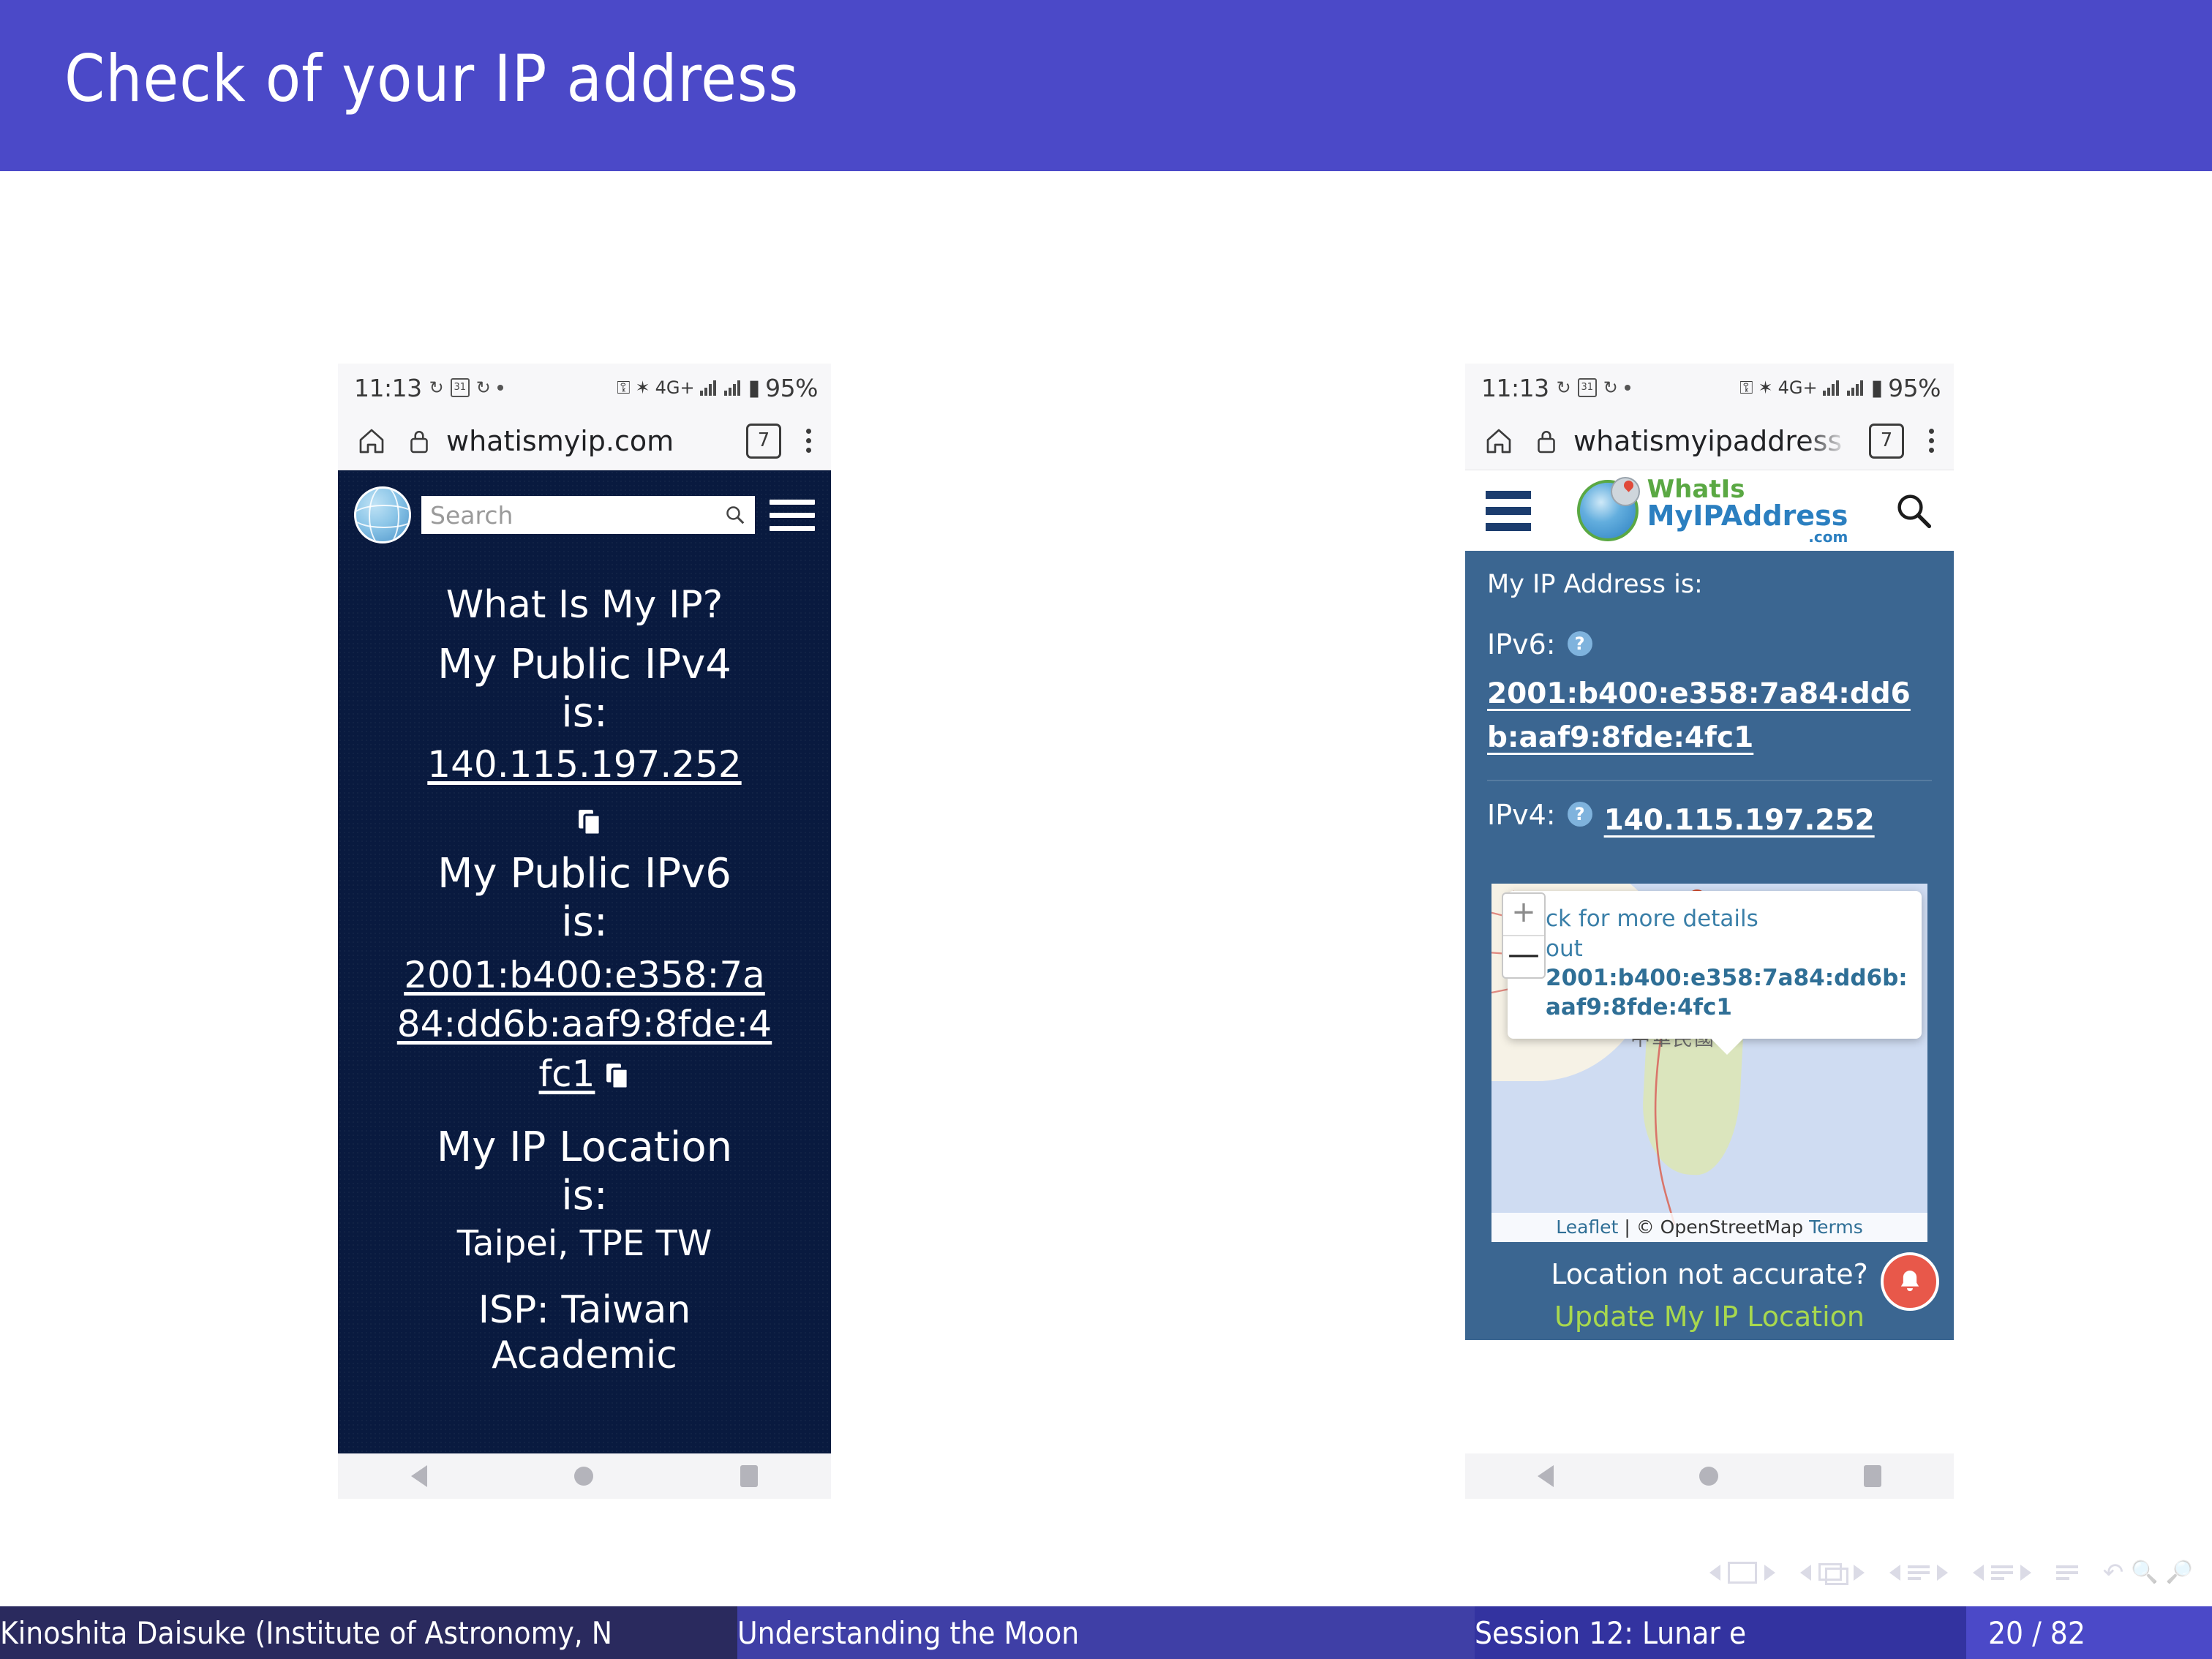  Describe the element at coordinates (1106, 1632) in the screenshot. I see `footline-title: Understanding the Moon` at that location.